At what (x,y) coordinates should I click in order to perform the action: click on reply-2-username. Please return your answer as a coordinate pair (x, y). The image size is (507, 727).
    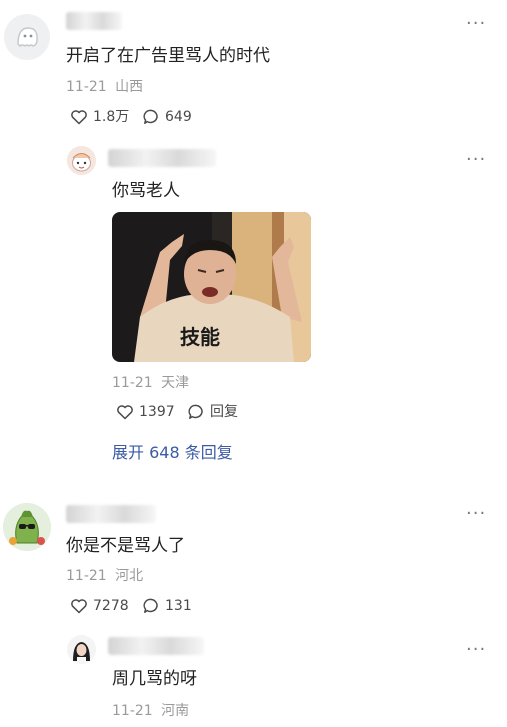
    Looking at the image, I should click on (156, 646).